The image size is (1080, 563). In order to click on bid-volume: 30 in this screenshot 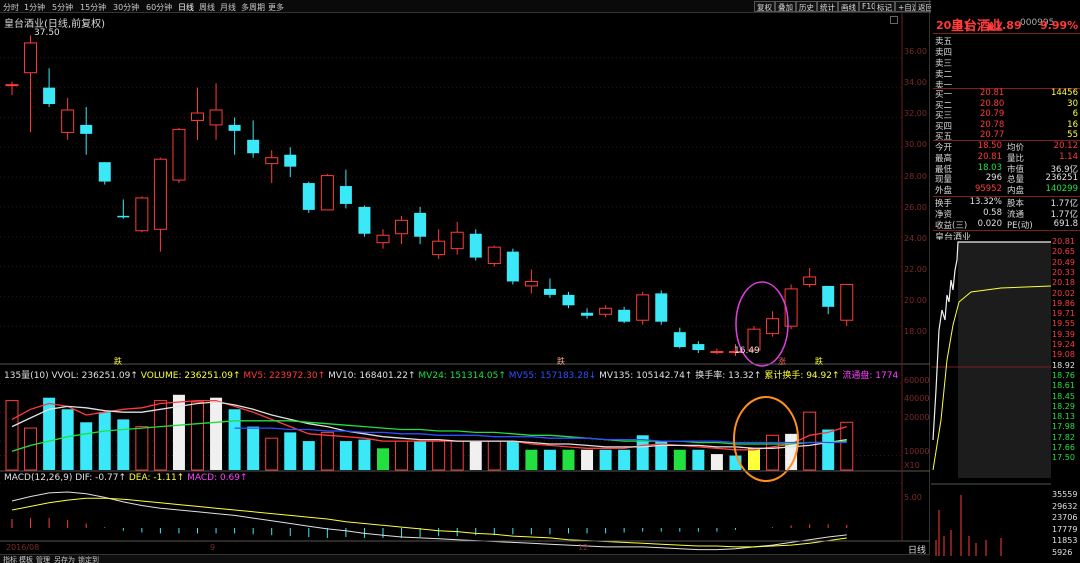, I will do `click(1072, 103)`.